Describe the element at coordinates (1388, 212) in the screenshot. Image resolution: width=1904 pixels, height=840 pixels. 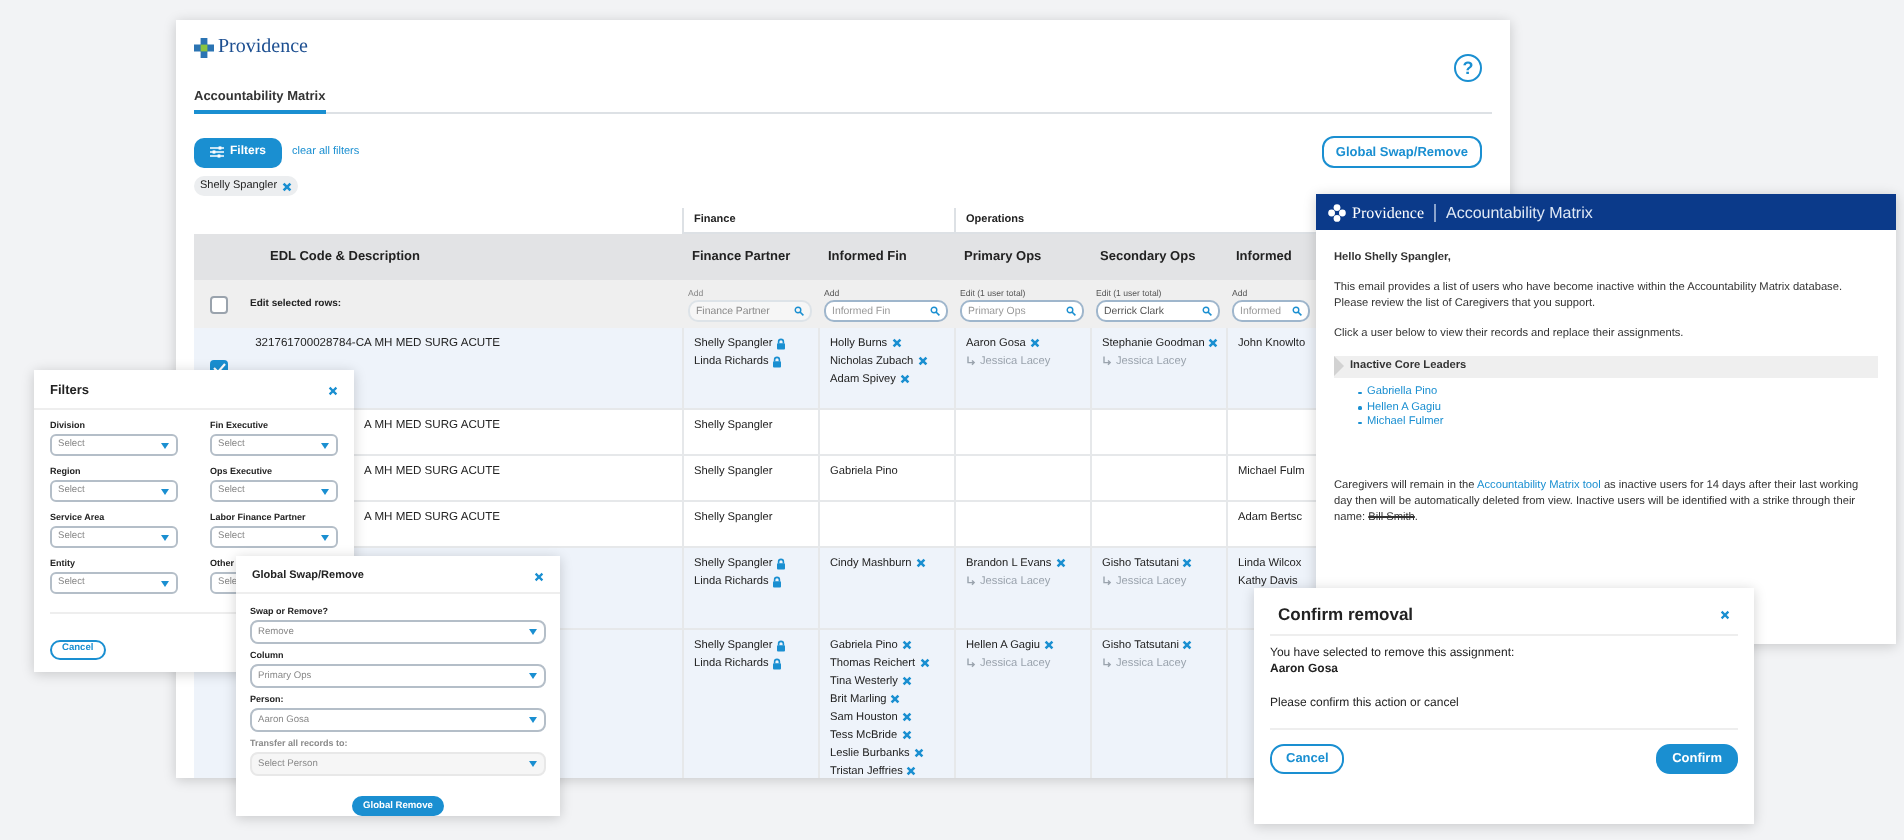
I see `brand-name: Providence` at that location.